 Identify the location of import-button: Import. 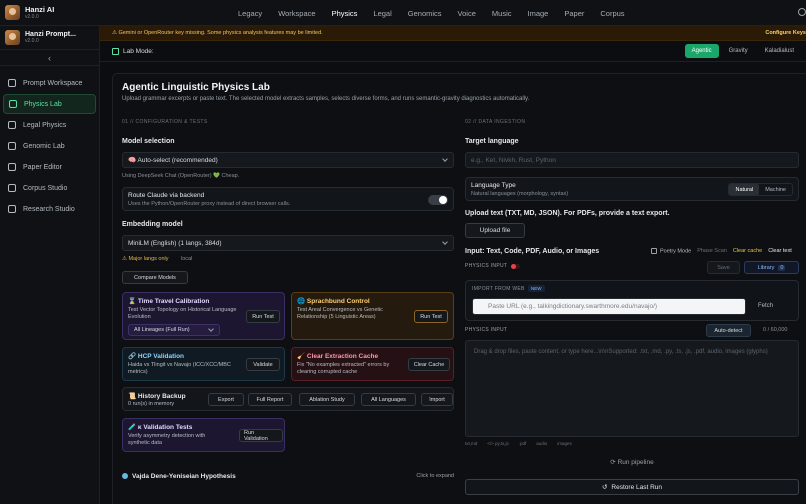
(437, 399).